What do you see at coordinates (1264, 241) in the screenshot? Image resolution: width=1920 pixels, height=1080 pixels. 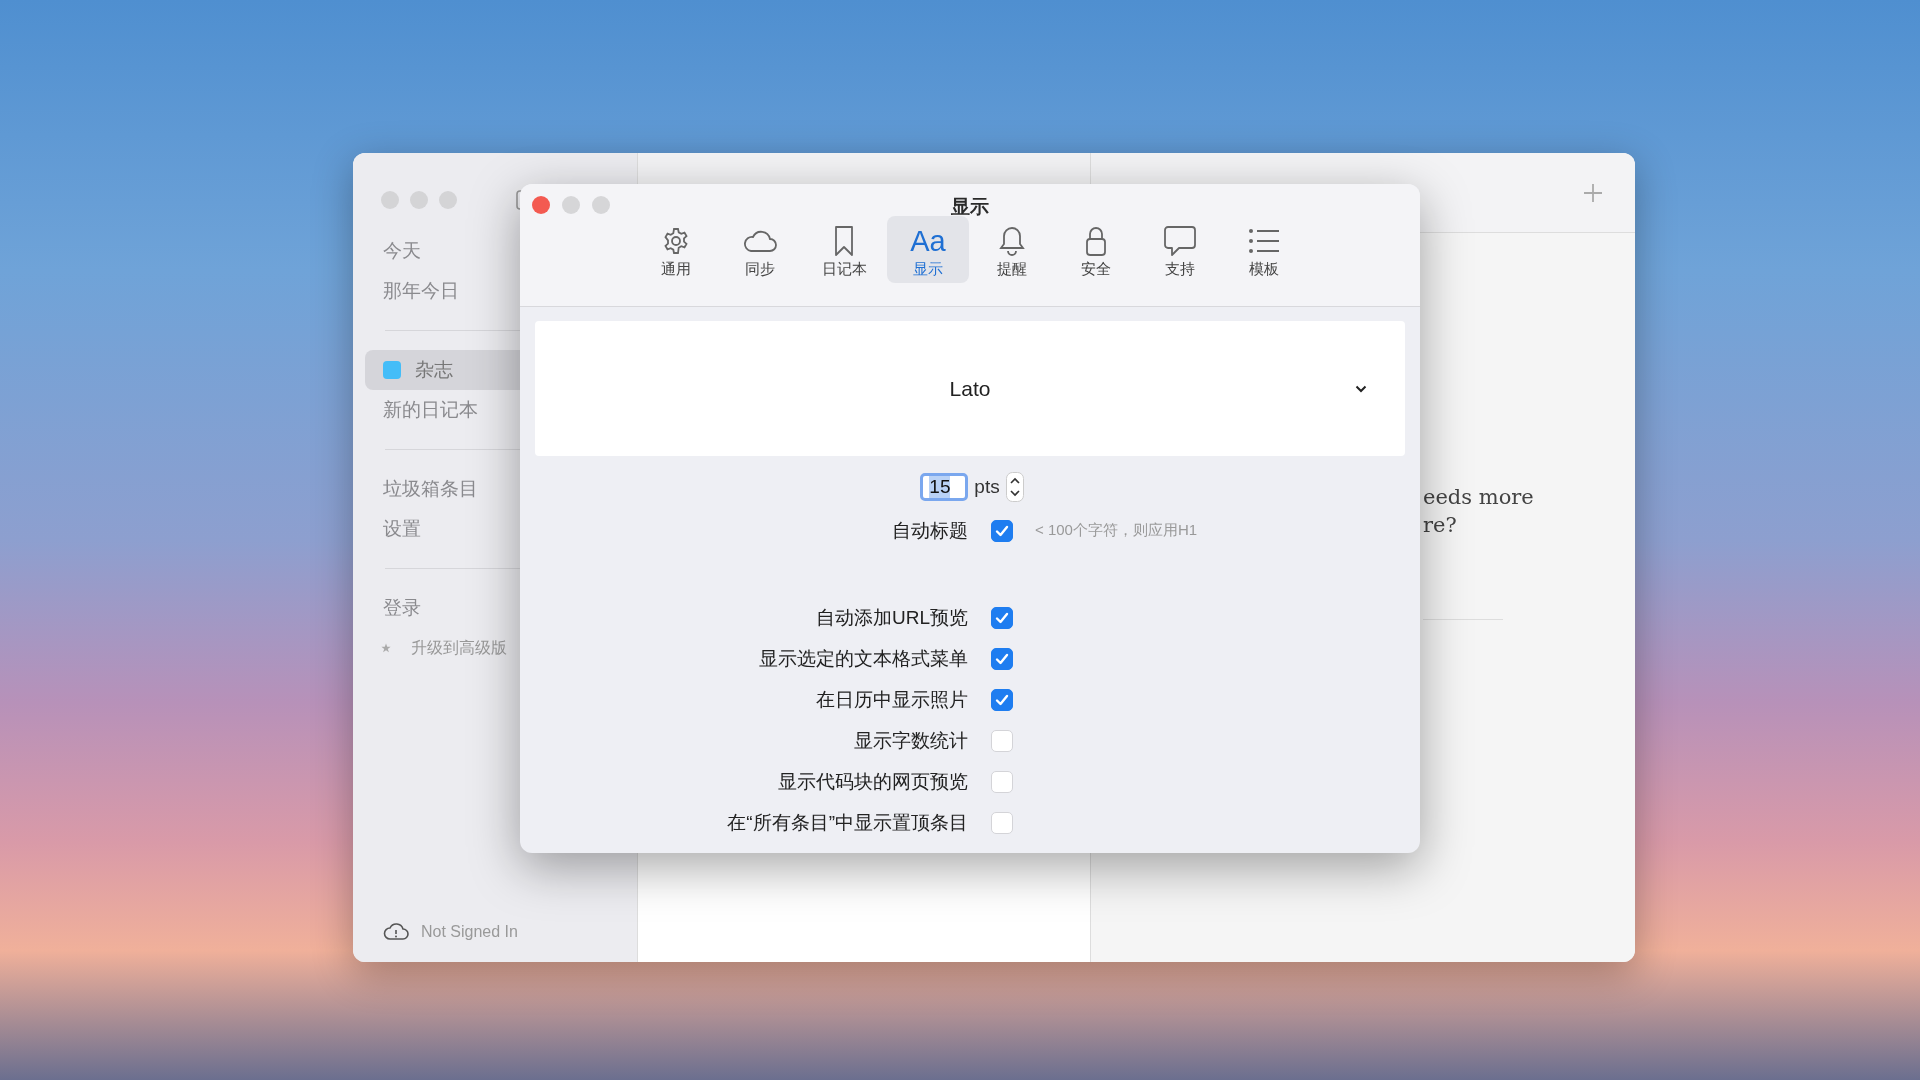 I see `list-icon` at bounding box center [1264, 241].